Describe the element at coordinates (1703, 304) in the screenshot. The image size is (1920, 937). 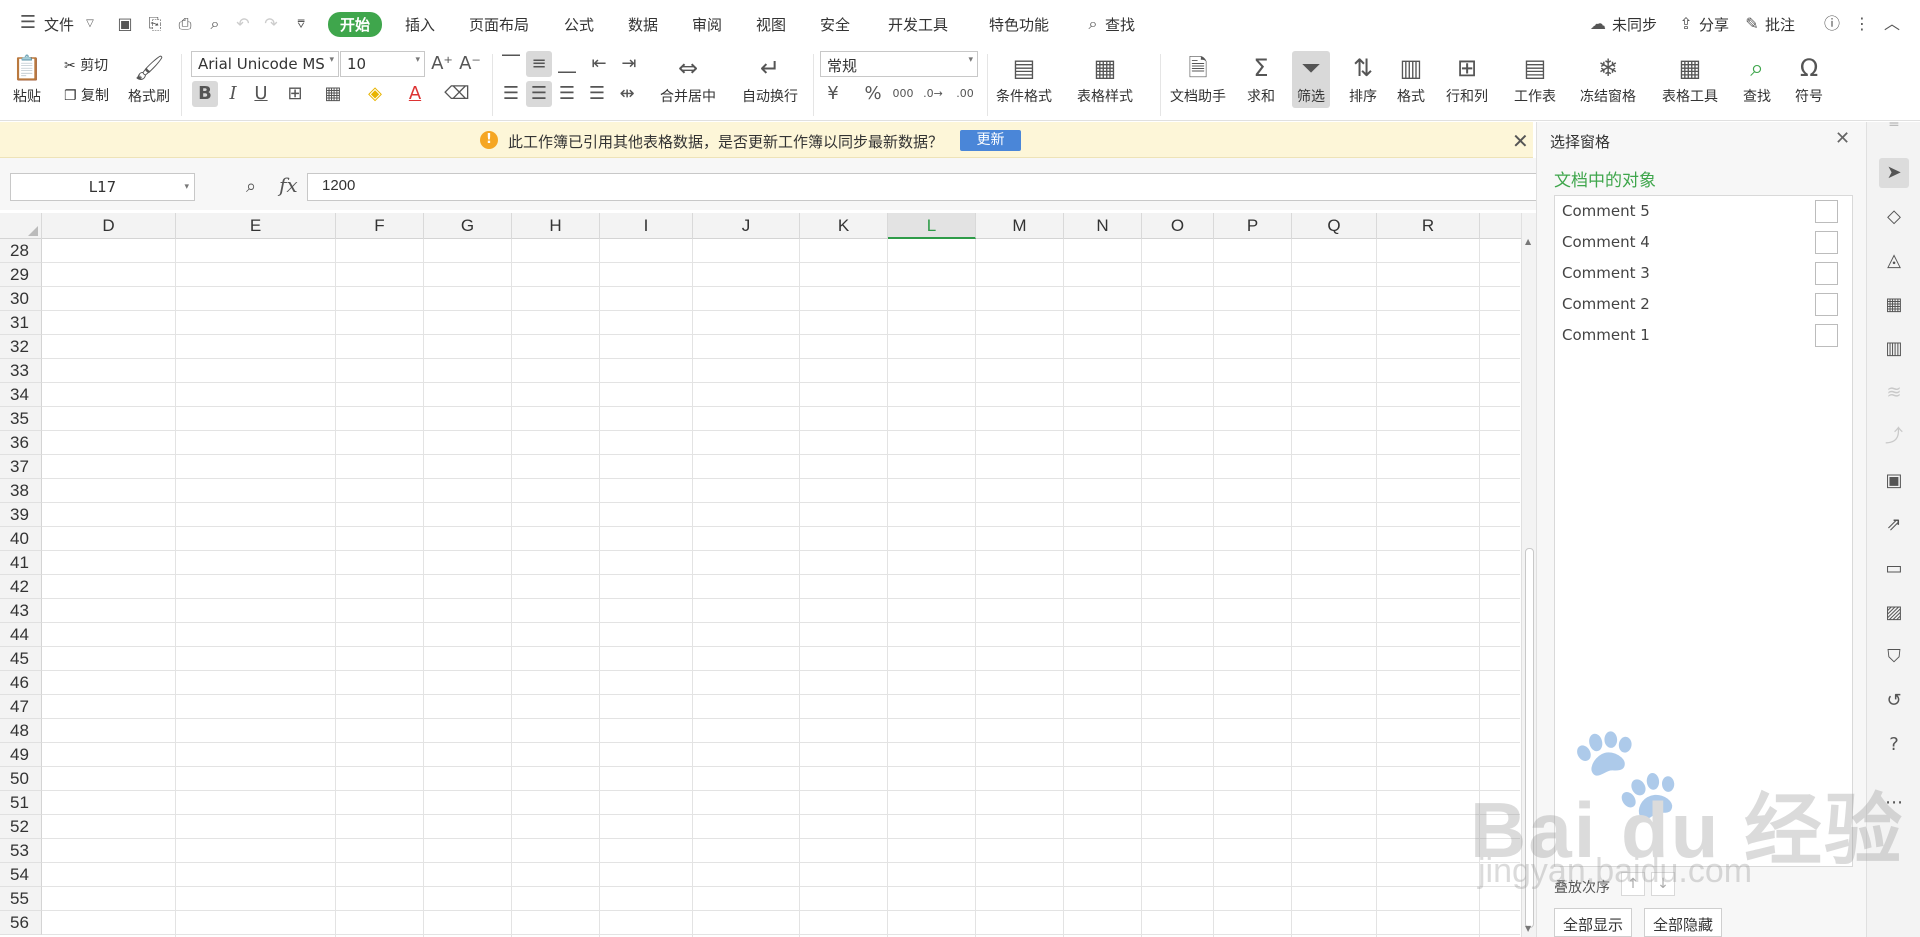
I see `list-item: Comment 2` at that location.